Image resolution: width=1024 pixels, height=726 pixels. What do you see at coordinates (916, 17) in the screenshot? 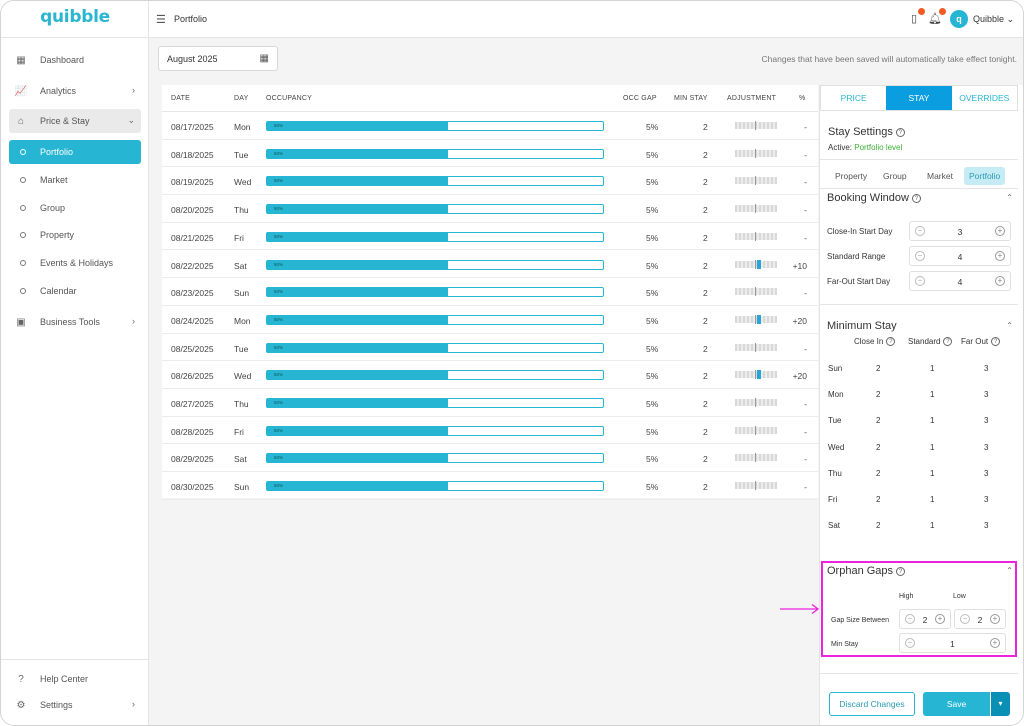
I see `clipboard-icon: ▯` at bounding box center [916, 17].